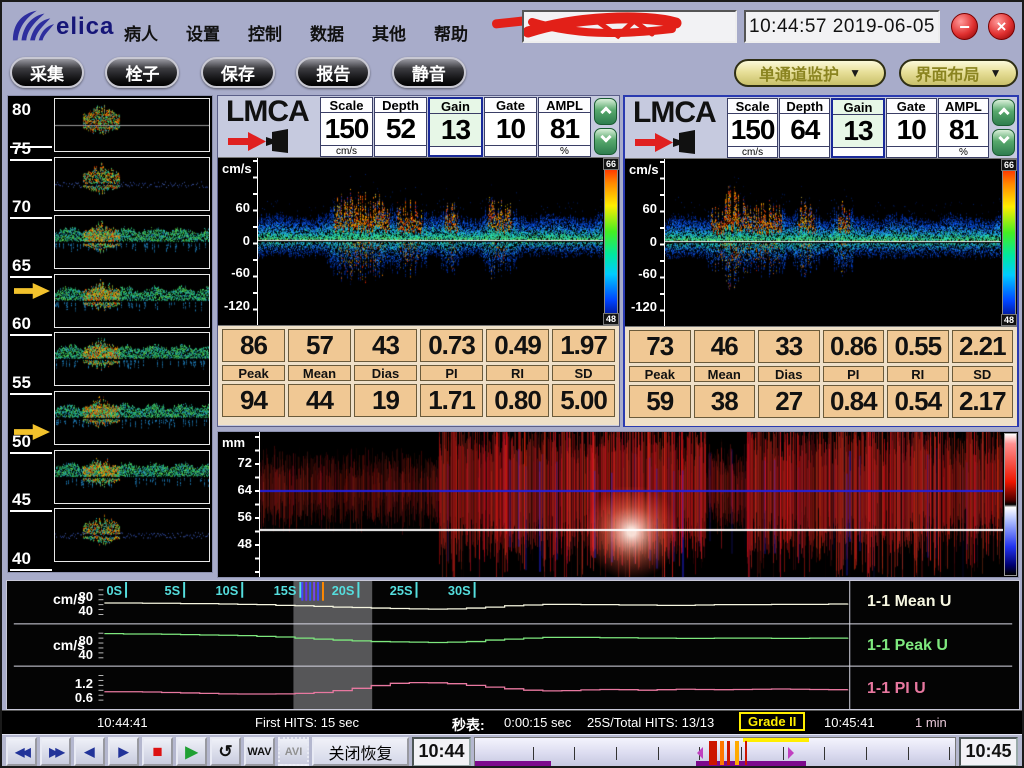  Describe the element at coordinates (428, 72) in the screenshot. I see `mute-button: 静音` at that location.